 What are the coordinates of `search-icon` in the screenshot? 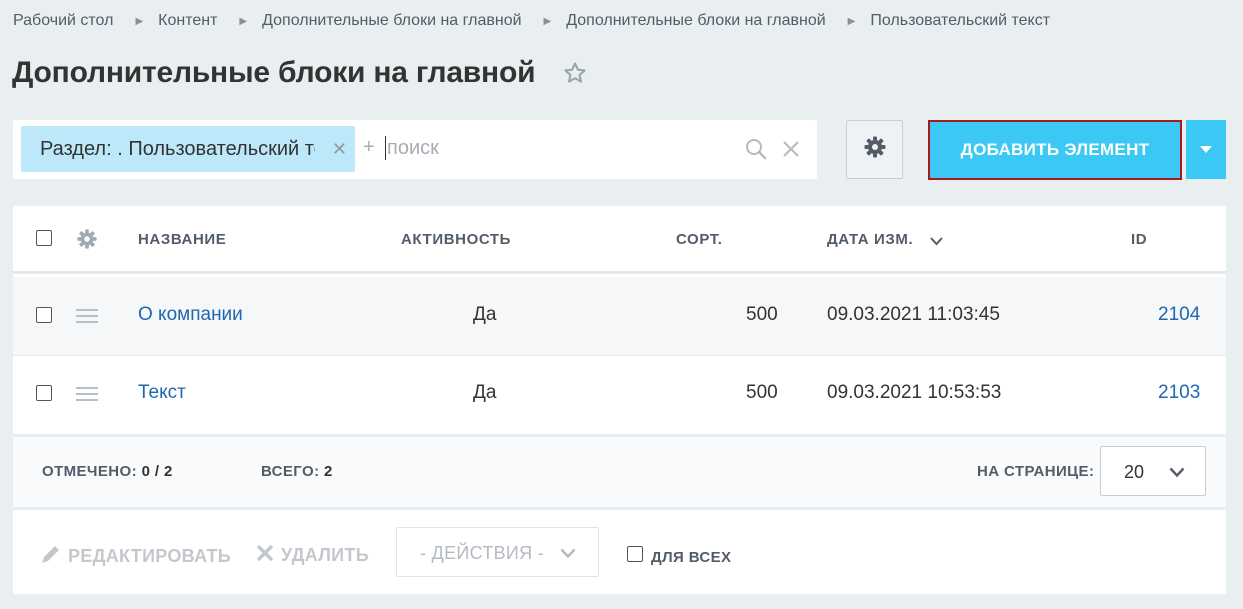 It's located at (756, 151).